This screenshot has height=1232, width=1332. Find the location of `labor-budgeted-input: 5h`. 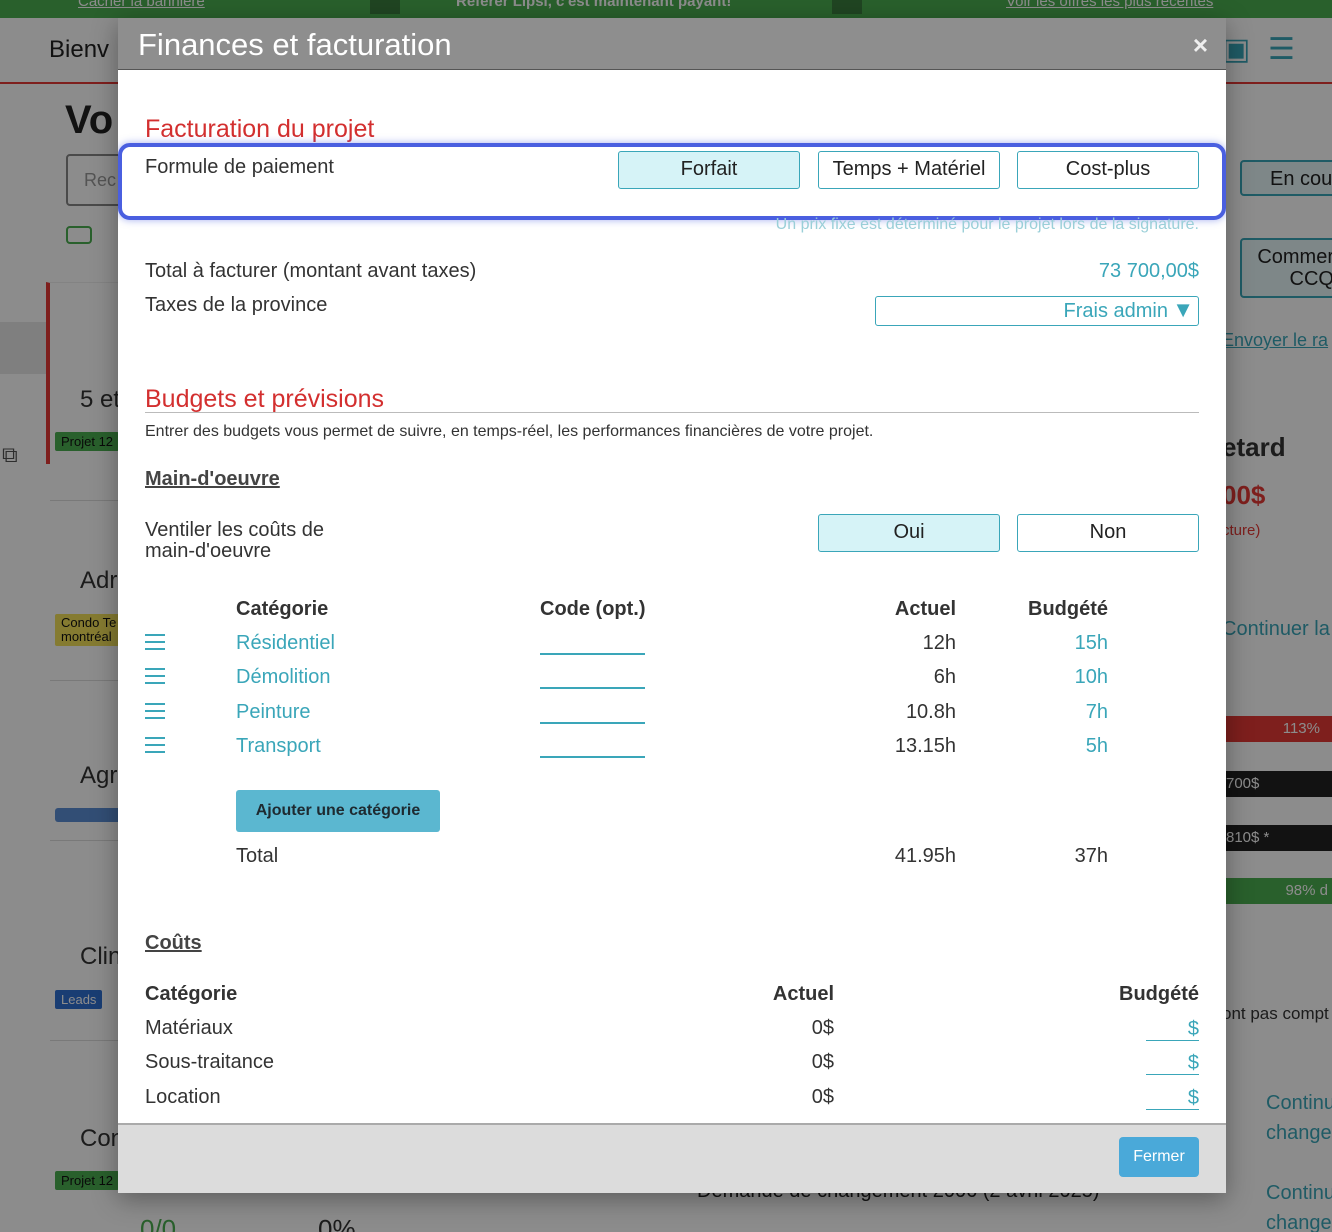

labor-budgeted-input: 5h is located at coordinates (1038, 746).